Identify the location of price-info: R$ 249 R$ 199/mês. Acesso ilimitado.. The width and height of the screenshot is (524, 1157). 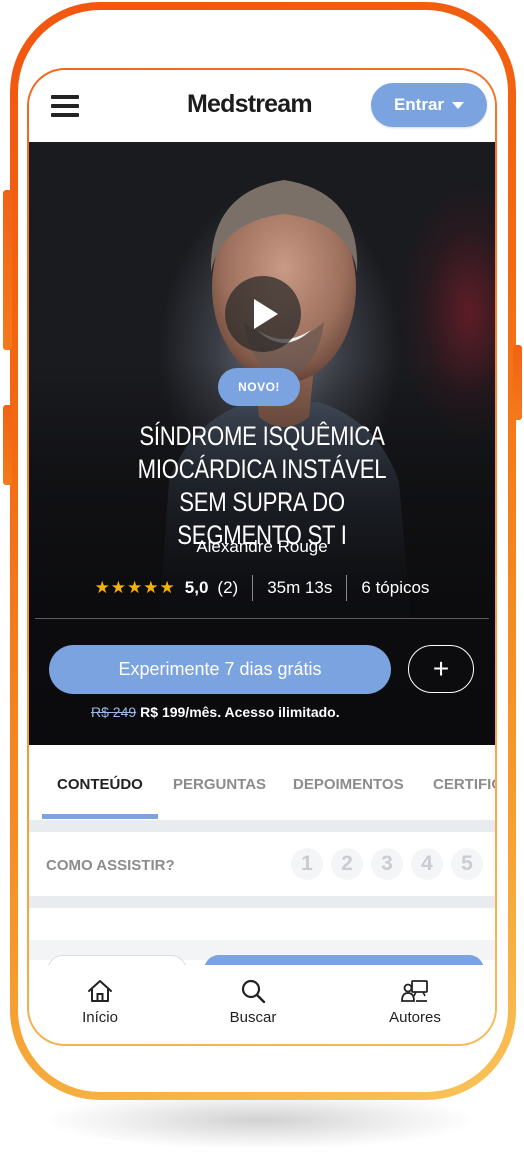
(215, 712).